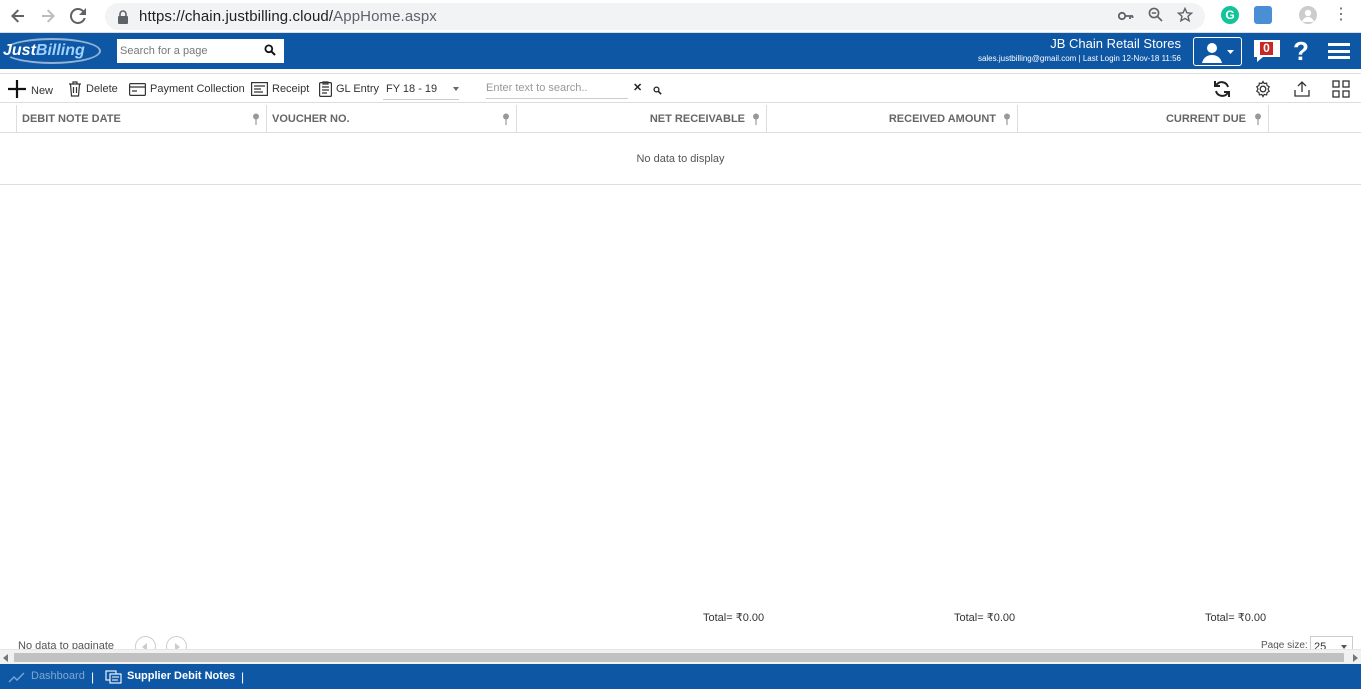  I want to click on grid-search, so click(557, 89).